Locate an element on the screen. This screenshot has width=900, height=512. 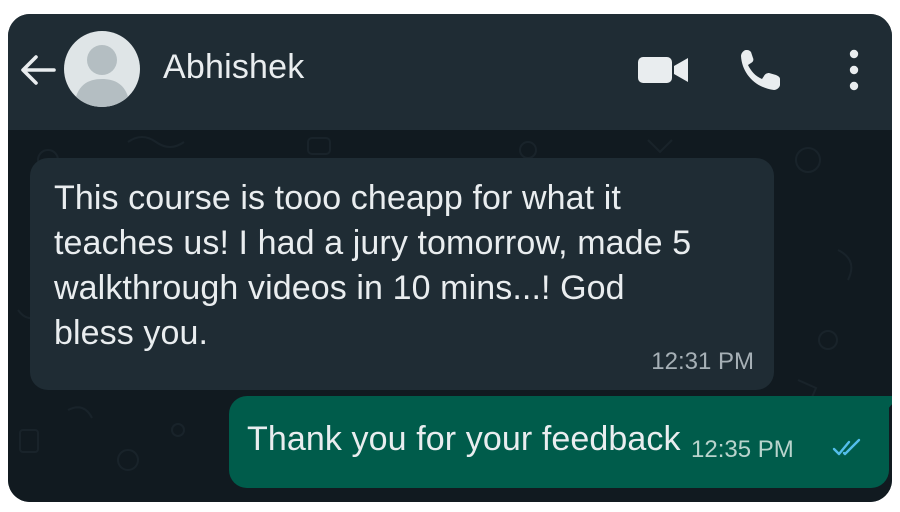
back-button is located at coordinates (38, 70).